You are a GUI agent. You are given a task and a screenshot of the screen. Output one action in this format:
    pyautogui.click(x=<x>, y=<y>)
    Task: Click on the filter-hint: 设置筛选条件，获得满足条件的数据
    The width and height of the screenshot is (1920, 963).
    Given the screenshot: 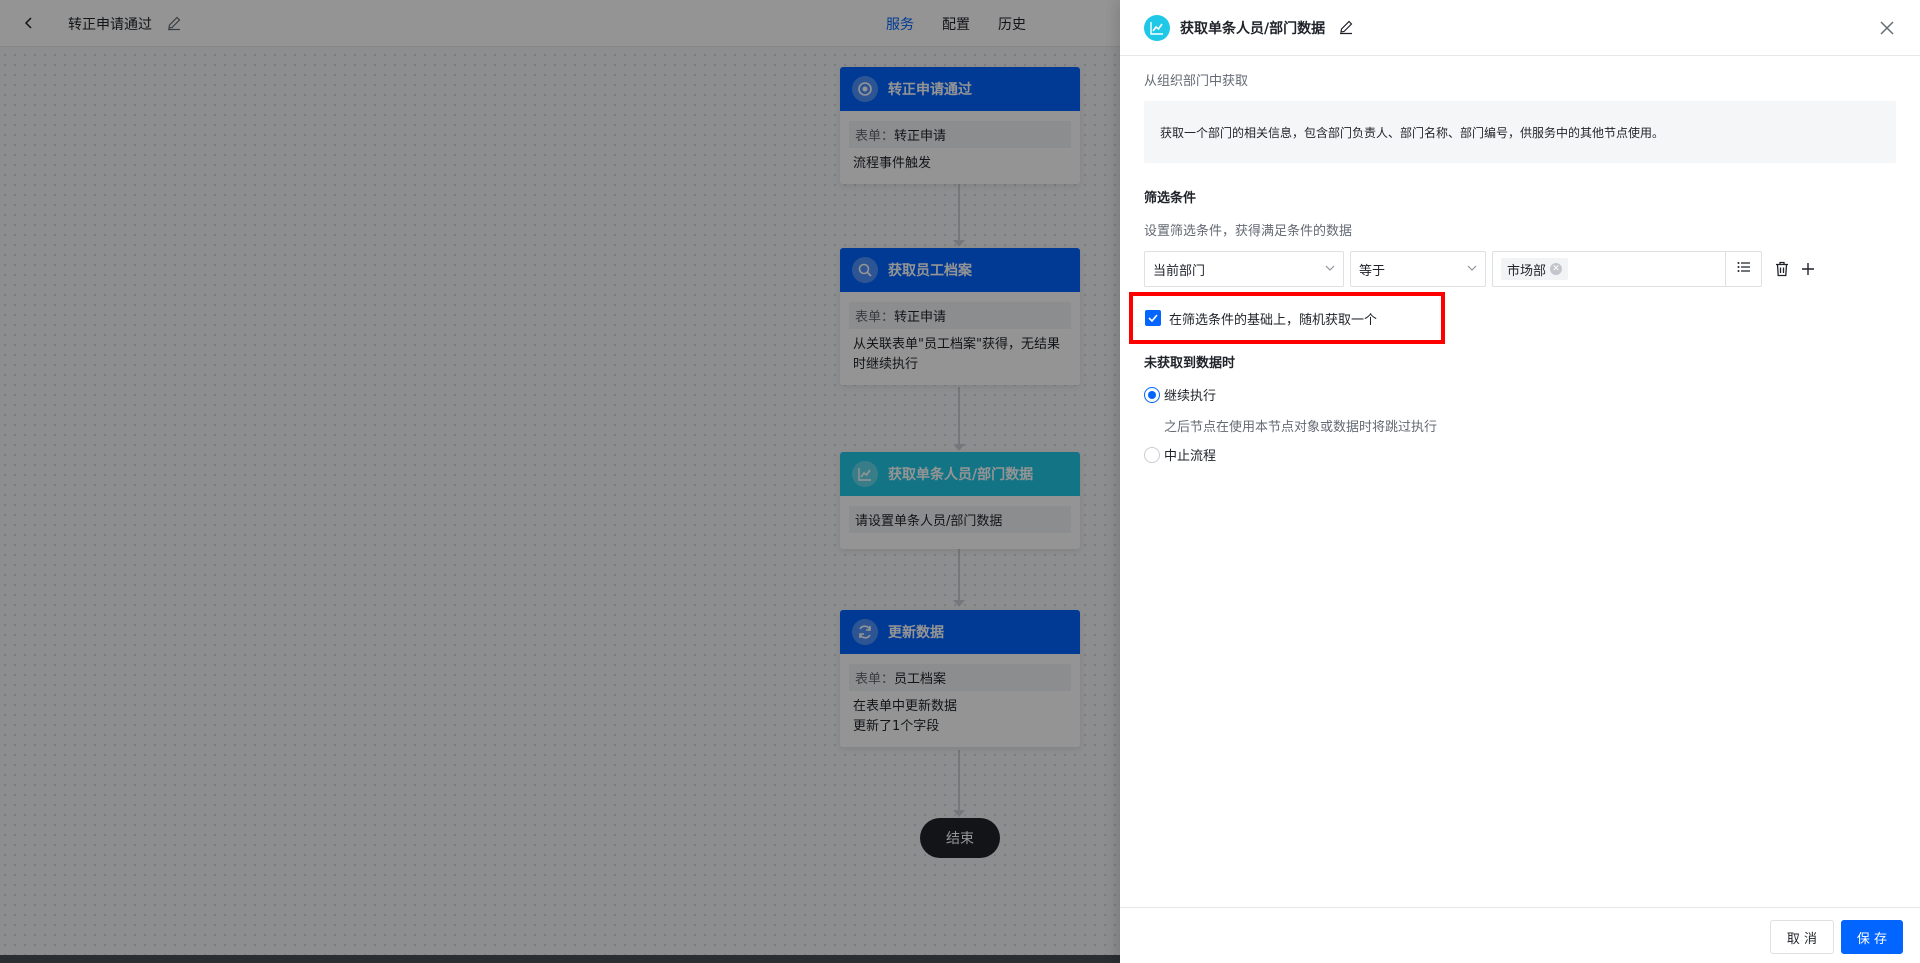 What is the action you would take?
    pyautogui.click(x=1248, y=231)
    